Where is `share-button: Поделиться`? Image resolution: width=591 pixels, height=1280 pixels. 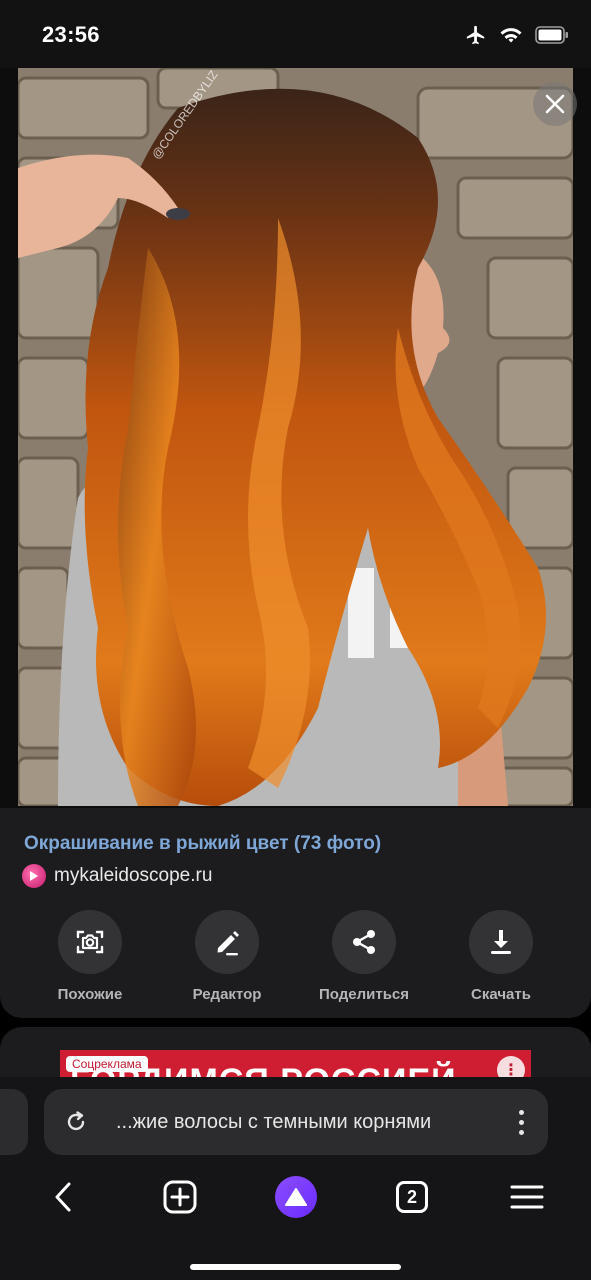 share-button: Поделиться is located at coordinates (364, 956).